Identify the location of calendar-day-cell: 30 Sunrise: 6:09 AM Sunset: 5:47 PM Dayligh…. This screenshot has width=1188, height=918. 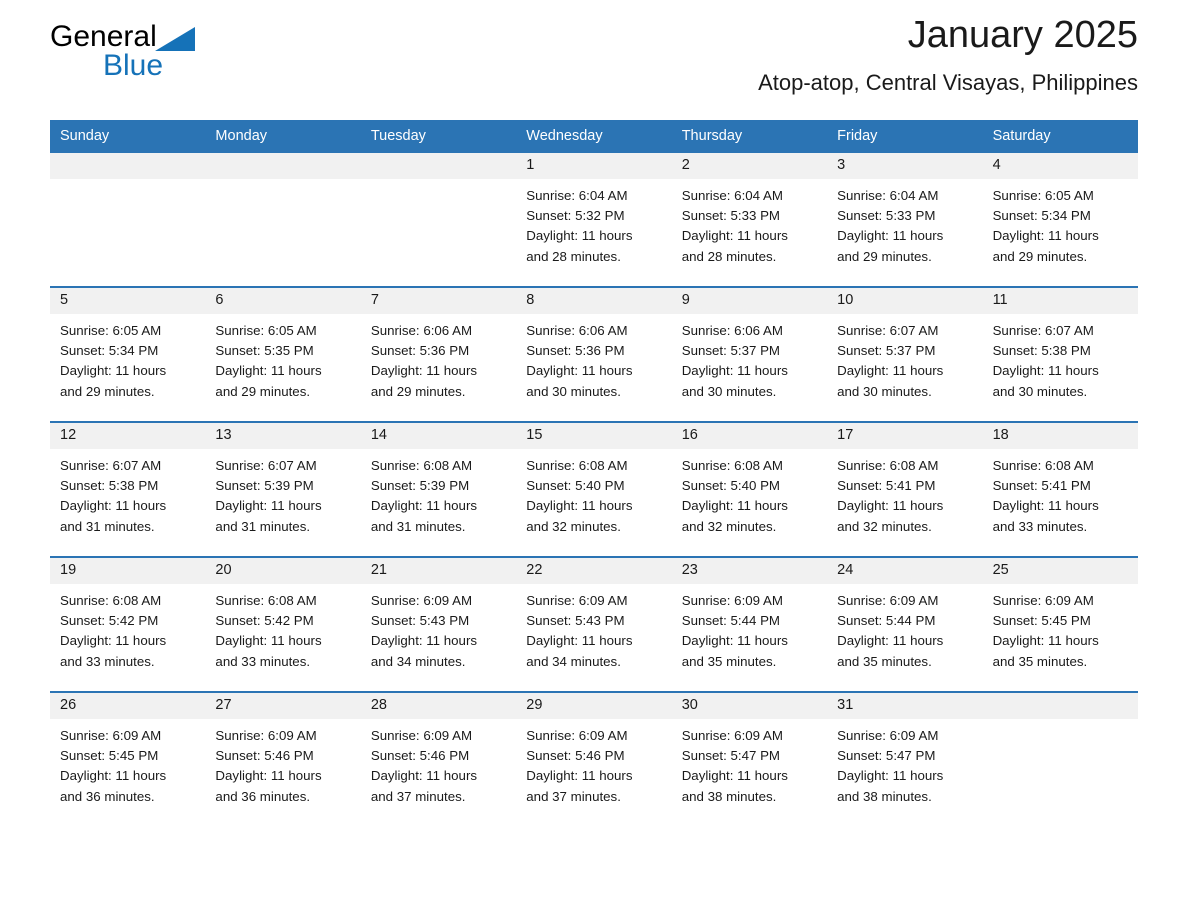
(749, 759).